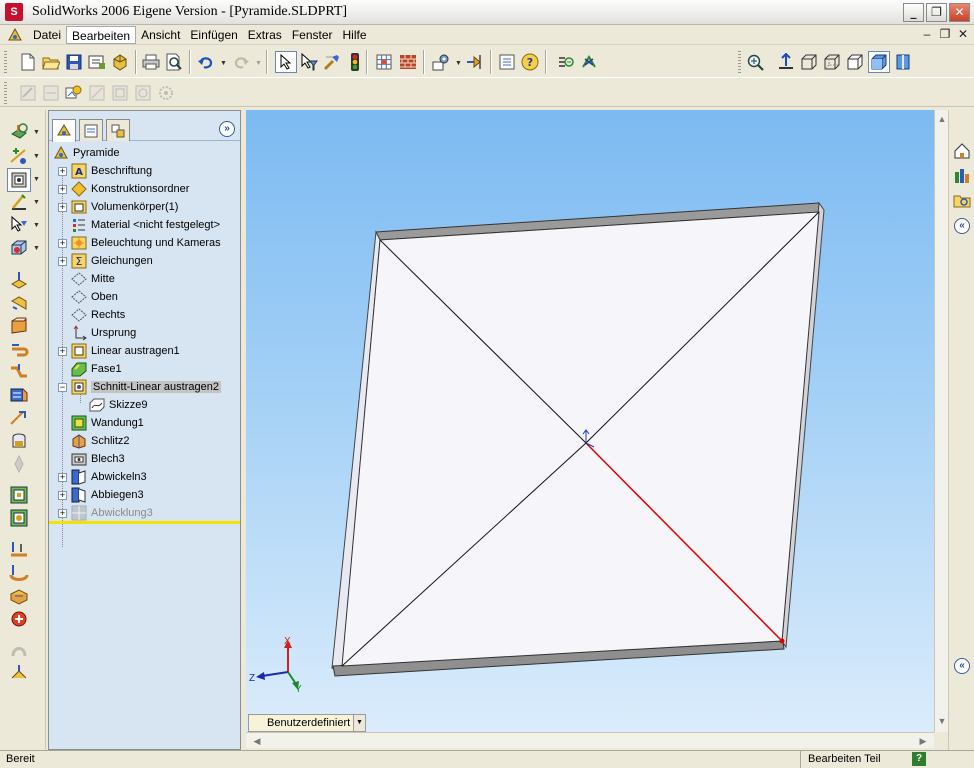 This screenshot has height=768, width=974. What do you see at coordinates (19, 673) in the screenshot?
I see `fold-command-icon` at bounding box center [19, 673].